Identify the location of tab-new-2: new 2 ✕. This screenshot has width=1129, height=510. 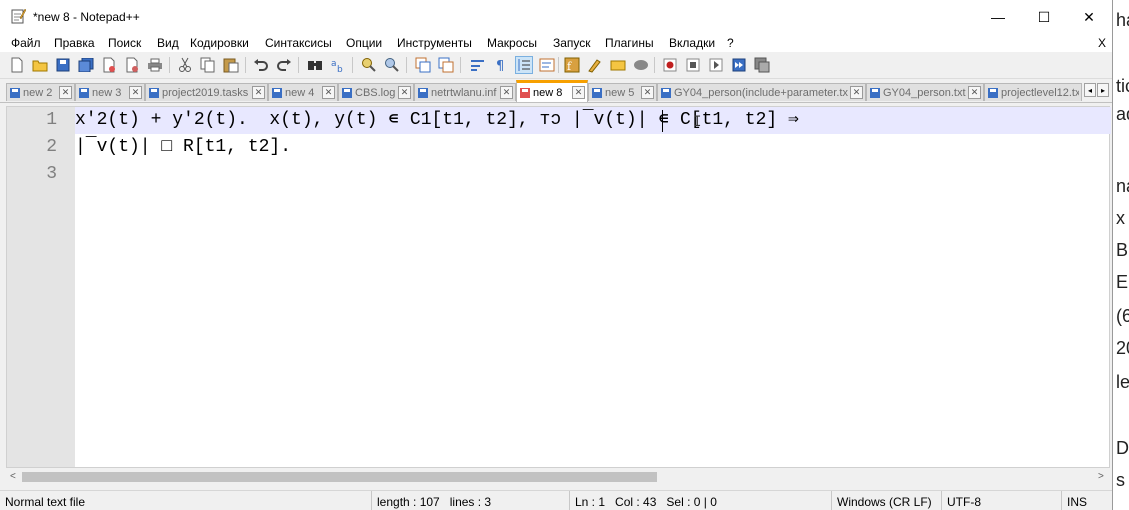
(40, 92).